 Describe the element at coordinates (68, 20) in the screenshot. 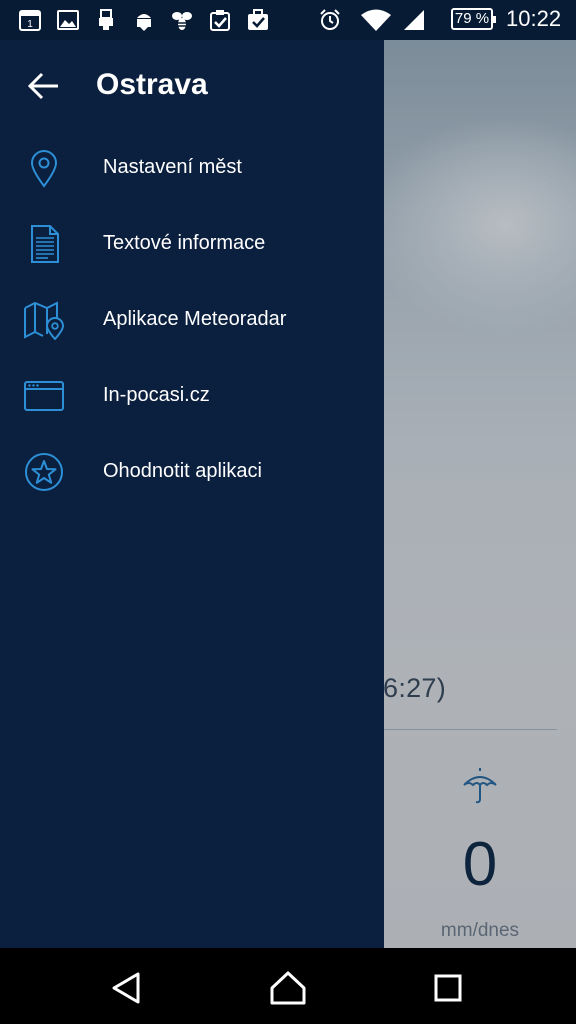

I see `image-icon` at that location.